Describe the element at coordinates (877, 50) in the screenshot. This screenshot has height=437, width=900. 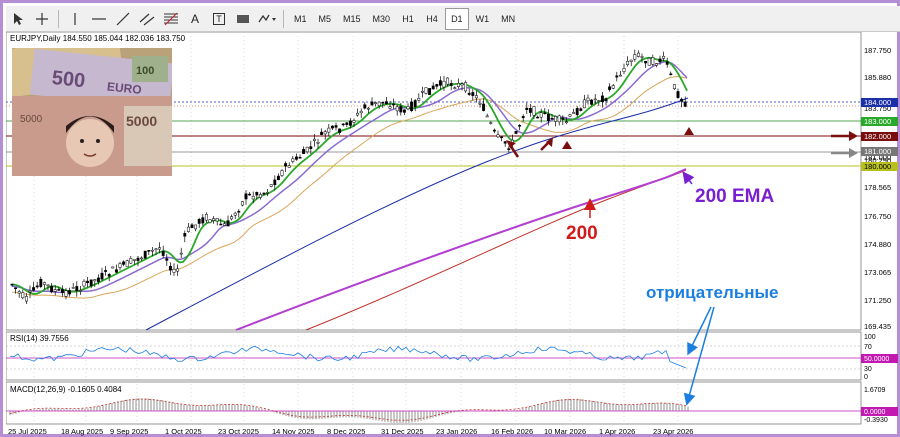
I see `price-label: 187.750` at that location.